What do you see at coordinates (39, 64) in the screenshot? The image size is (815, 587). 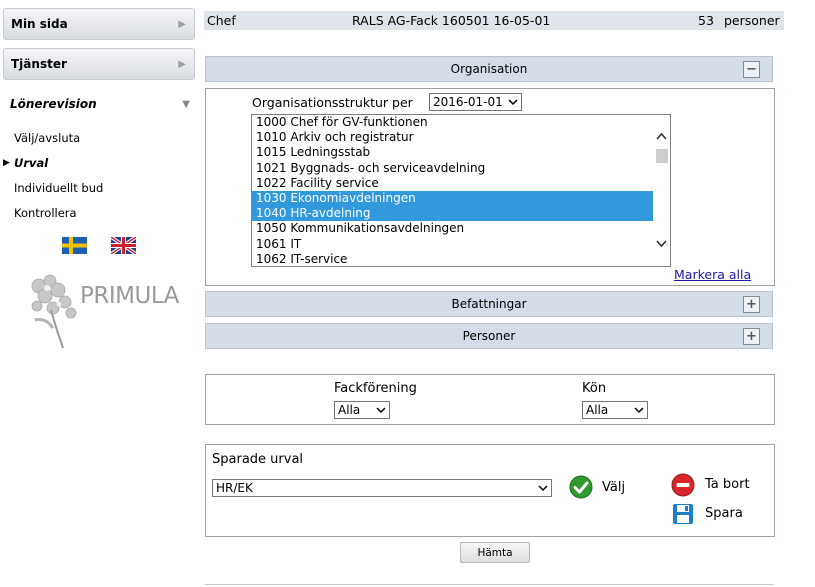 I see `tjanster-label: Tjänster` at bounding box center [39, 64].